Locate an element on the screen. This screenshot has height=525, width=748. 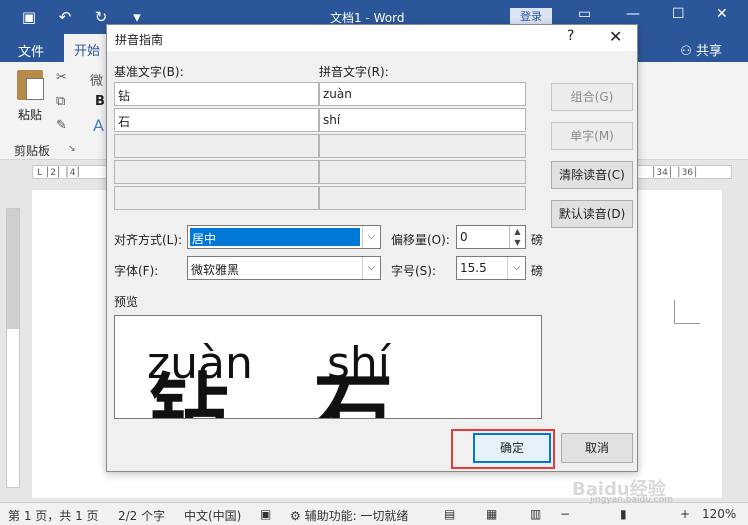
clear-reading-button: 清除读音(C) is located at coordinates (592, 175).